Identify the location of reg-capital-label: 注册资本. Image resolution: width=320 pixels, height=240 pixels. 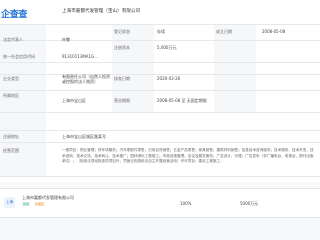
(122, 47).